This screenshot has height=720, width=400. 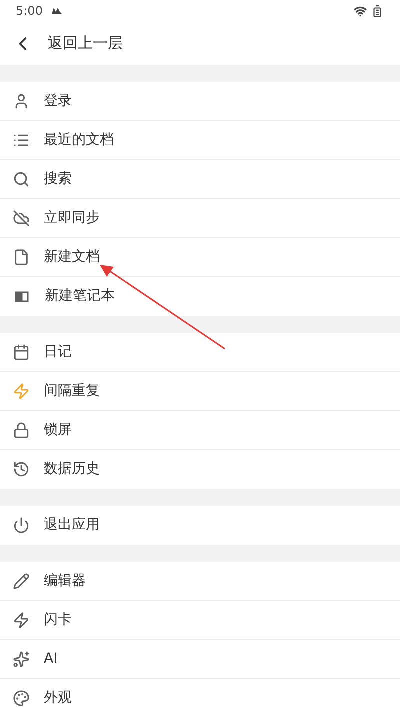 I want to click on menu-item: 间隔重复, so click(x=200, y=391).